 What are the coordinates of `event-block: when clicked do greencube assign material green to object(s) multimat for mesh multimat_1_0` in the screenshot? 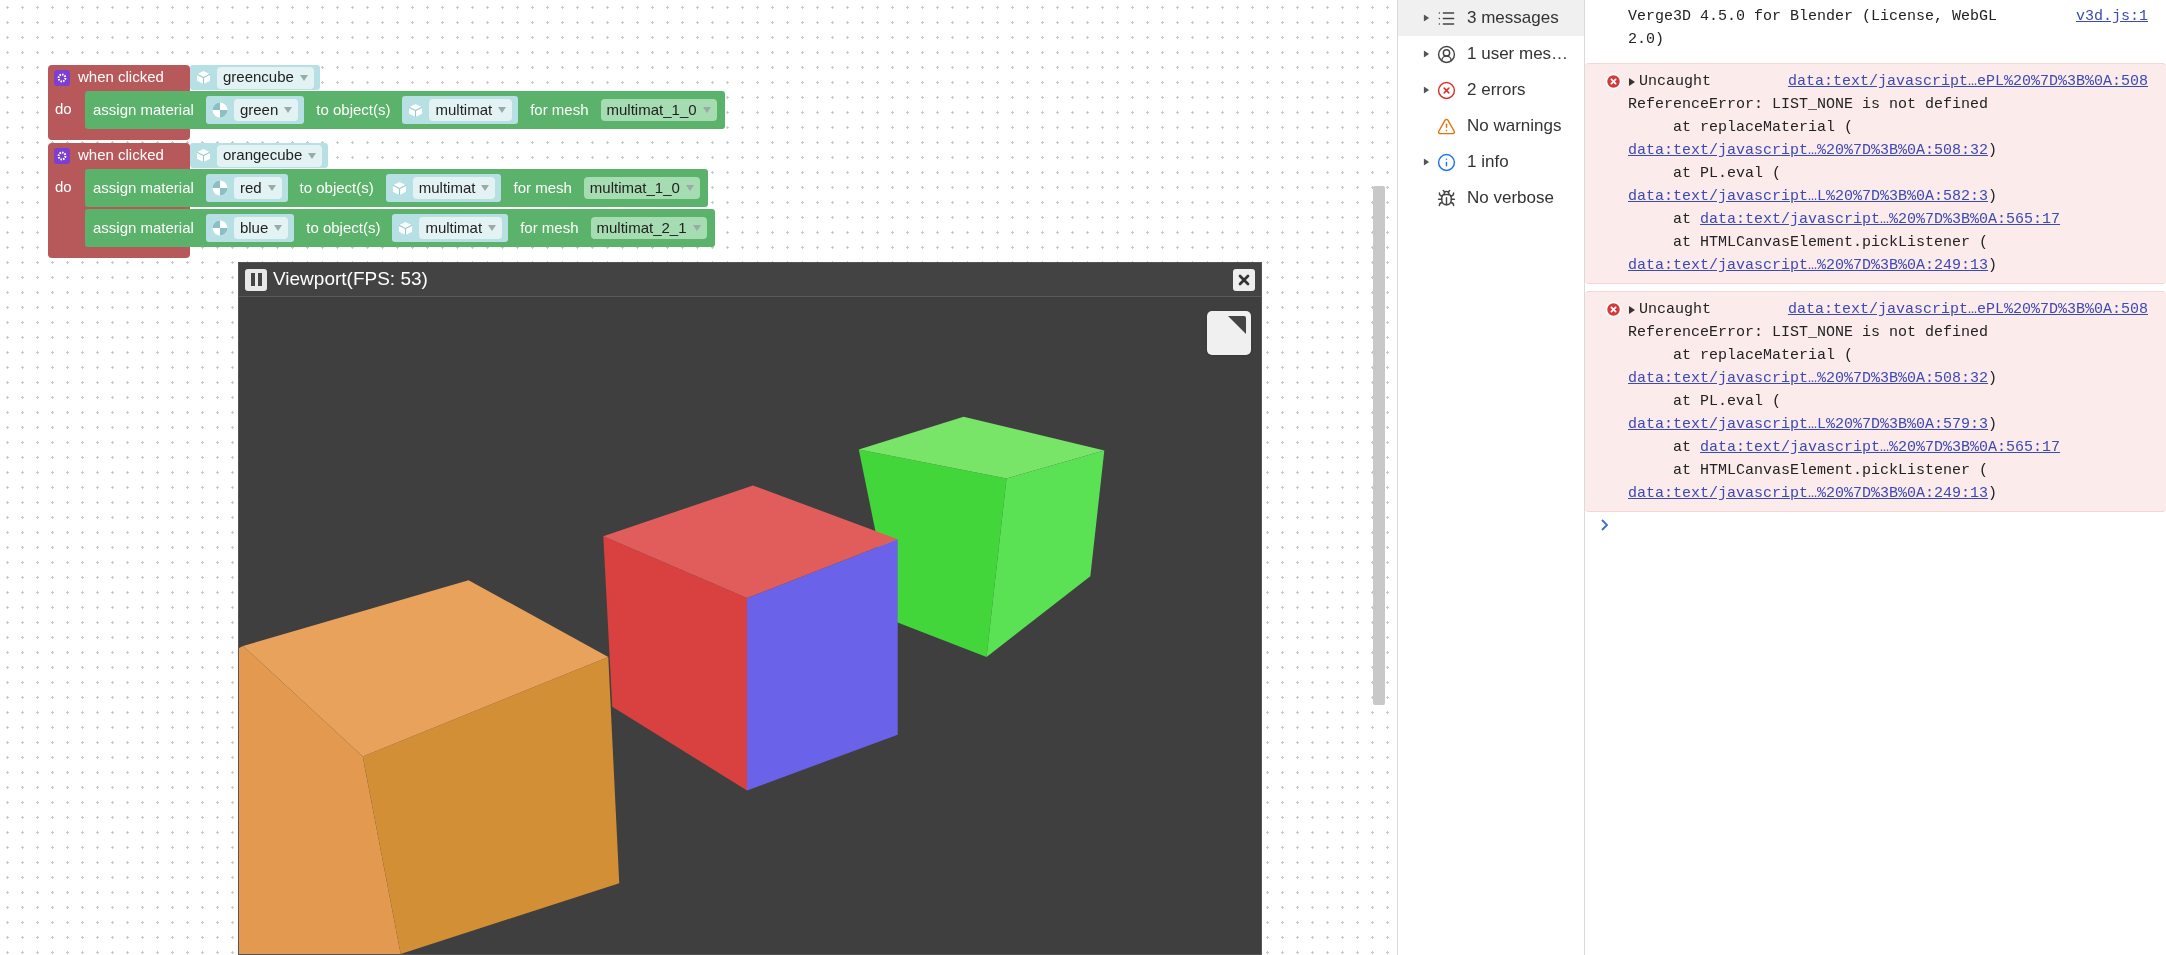 It's located at (386, 102).